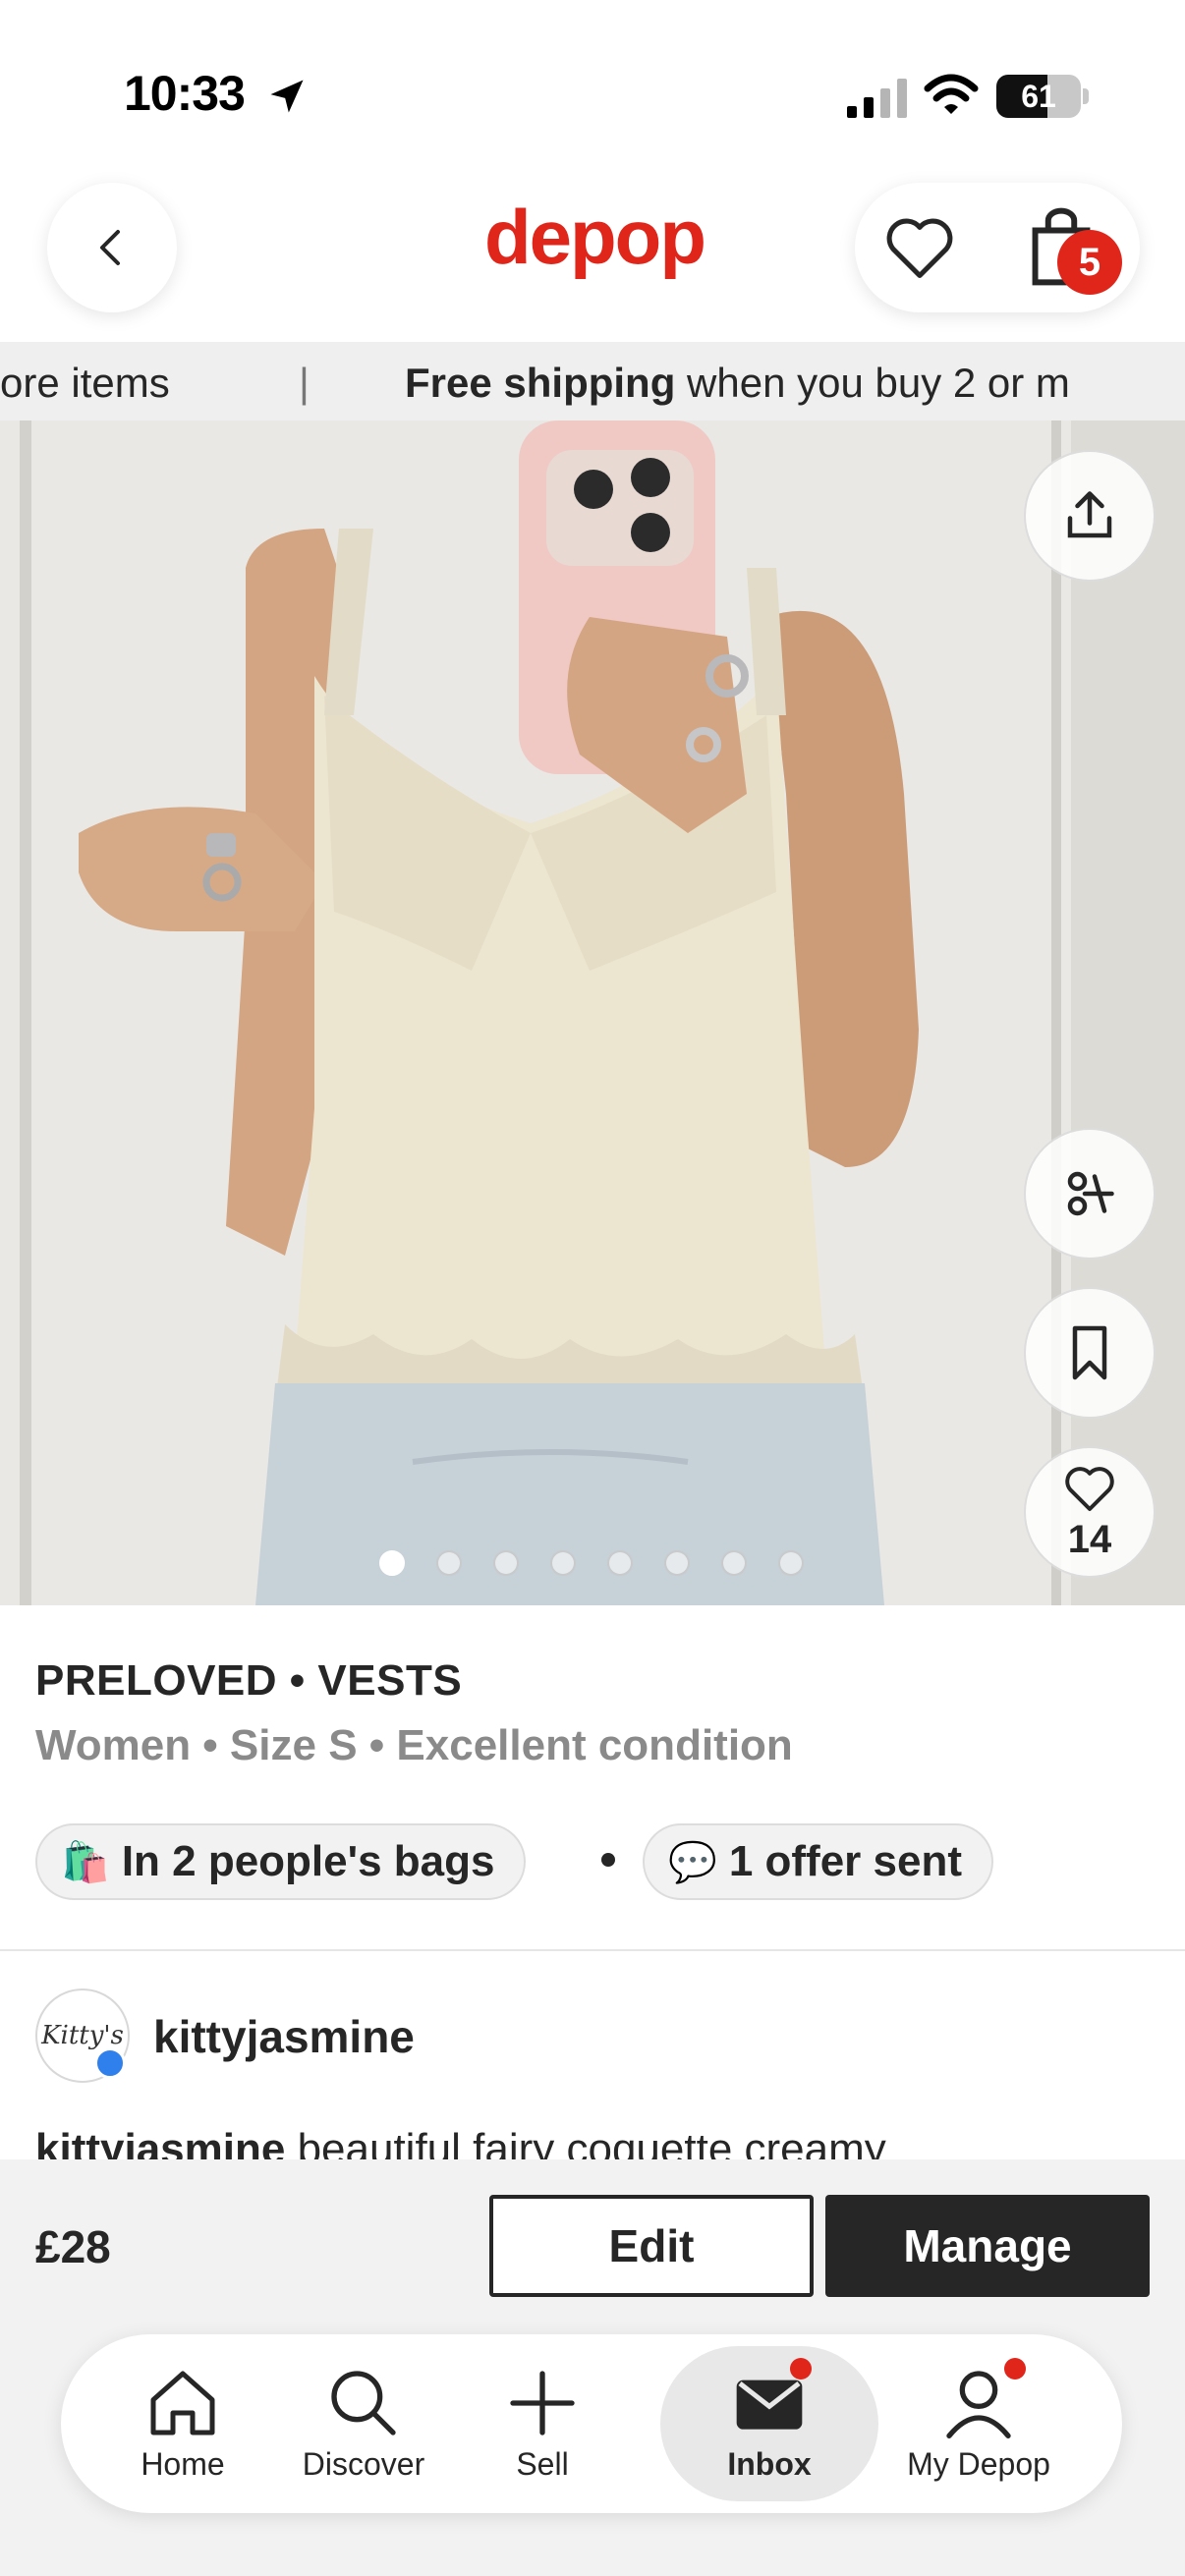 The image size is (1185, 2576). I want to click on status-bar: 10:33 61, so click(592, 93).